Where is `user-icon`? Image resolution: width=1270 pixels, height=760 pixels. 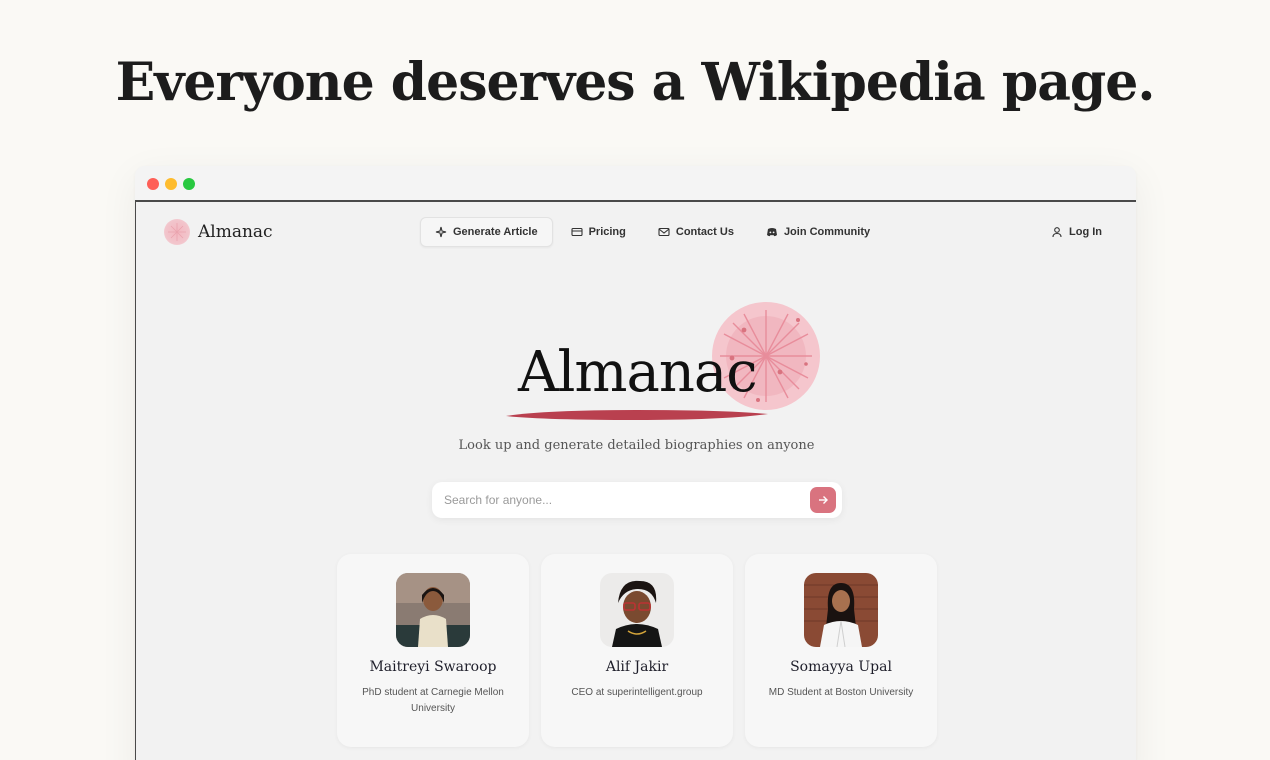
user-icon is located at coordinates (1057, 232).